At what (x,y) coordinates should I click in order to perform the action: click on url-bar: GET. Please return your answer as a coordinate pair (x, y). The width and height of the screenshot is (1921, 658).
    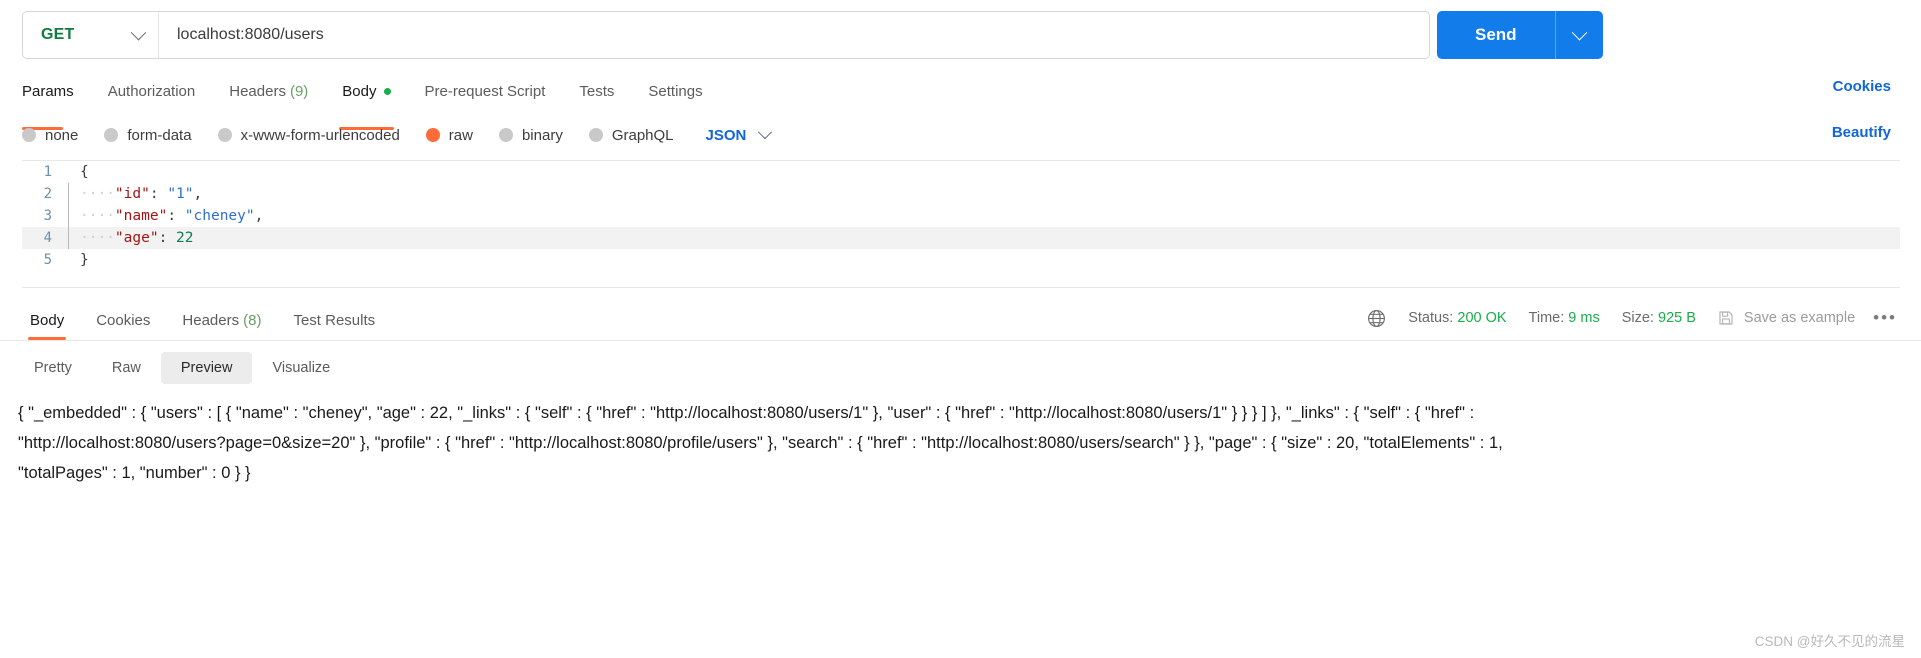
    Looking at the image, I should click on (726, 35).